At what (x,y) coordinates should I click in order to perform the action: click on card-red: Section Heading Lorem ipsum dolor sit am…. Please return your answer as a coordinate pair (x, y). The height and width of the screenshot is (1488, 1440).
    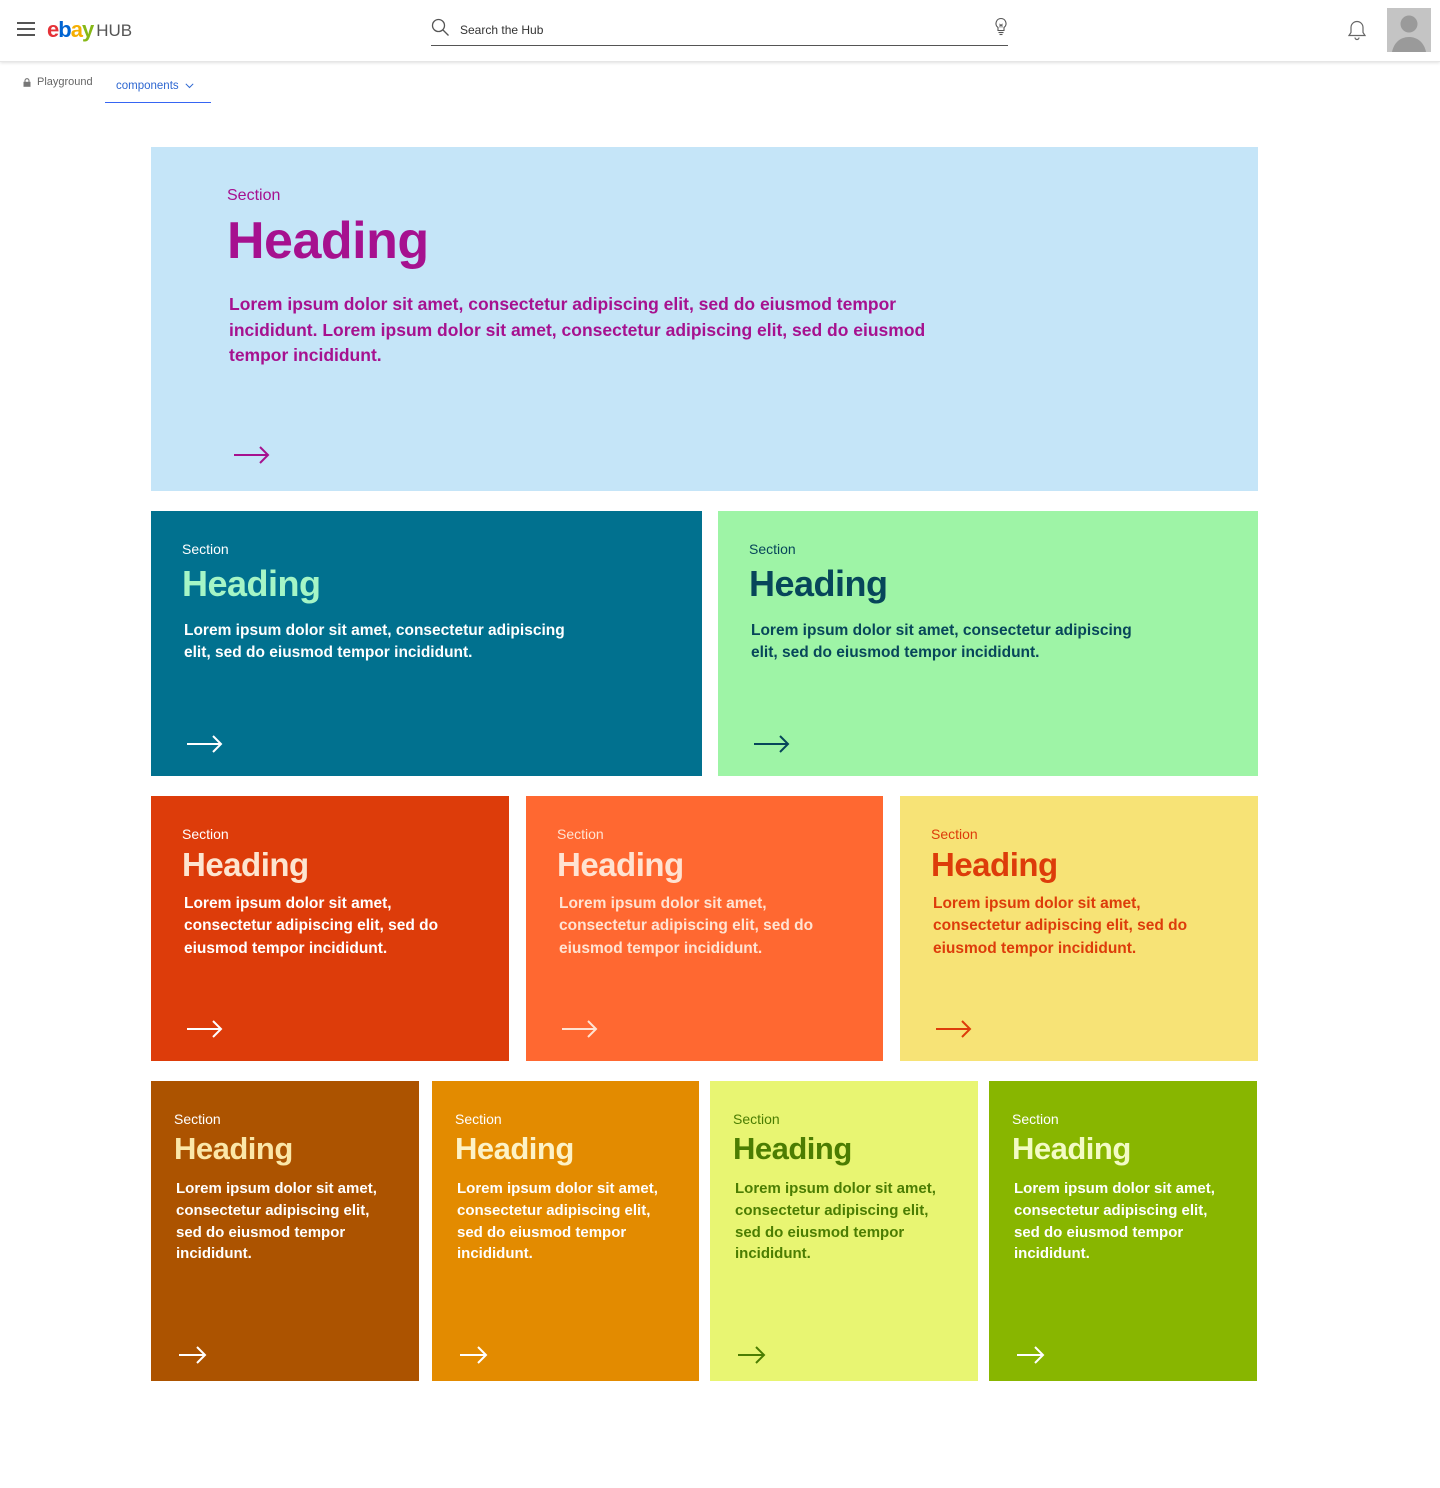
    Looking at the image, I should click on (330, 928).